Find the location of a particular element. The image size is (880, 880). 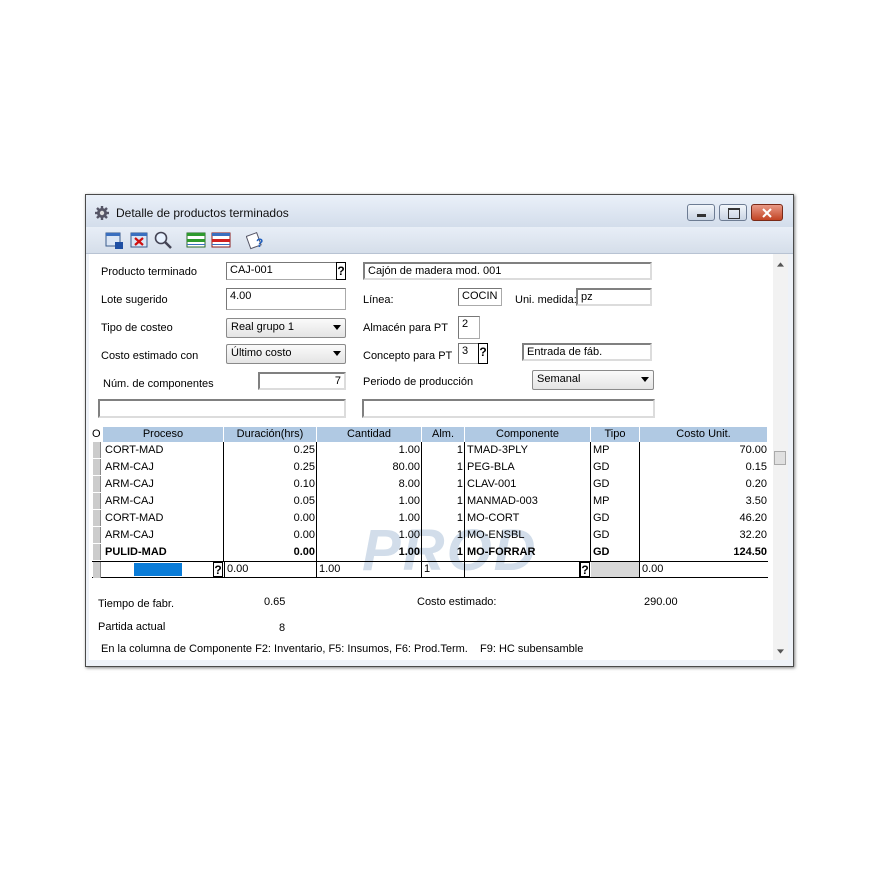

new-proceso-input is located at coordinates (158, 569).